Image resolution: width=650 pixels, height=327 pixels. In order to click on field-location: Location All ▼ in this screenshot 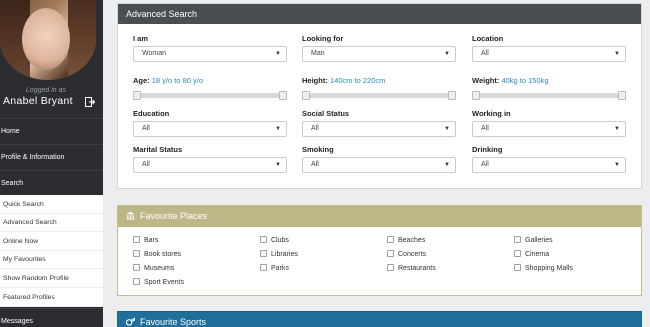, I will do `click(549, 48)`.